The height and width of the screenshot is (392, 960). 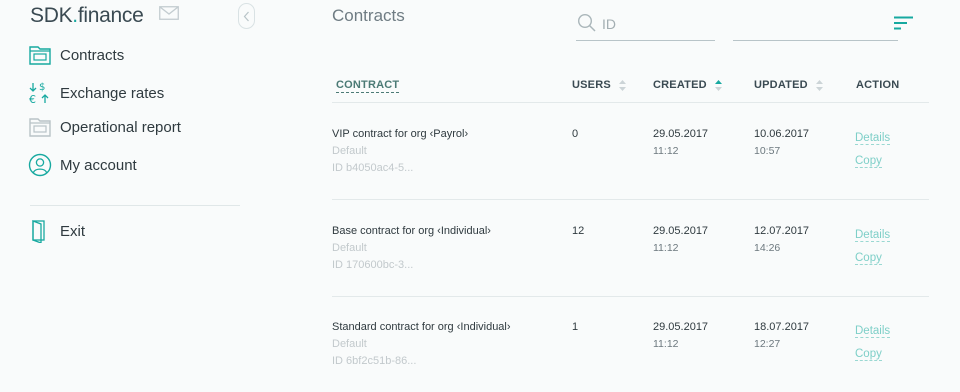 What do you see at coordinates (135, 205) in the screenshot?
I see `sidebar-divider` at bounding box center [135, 205].